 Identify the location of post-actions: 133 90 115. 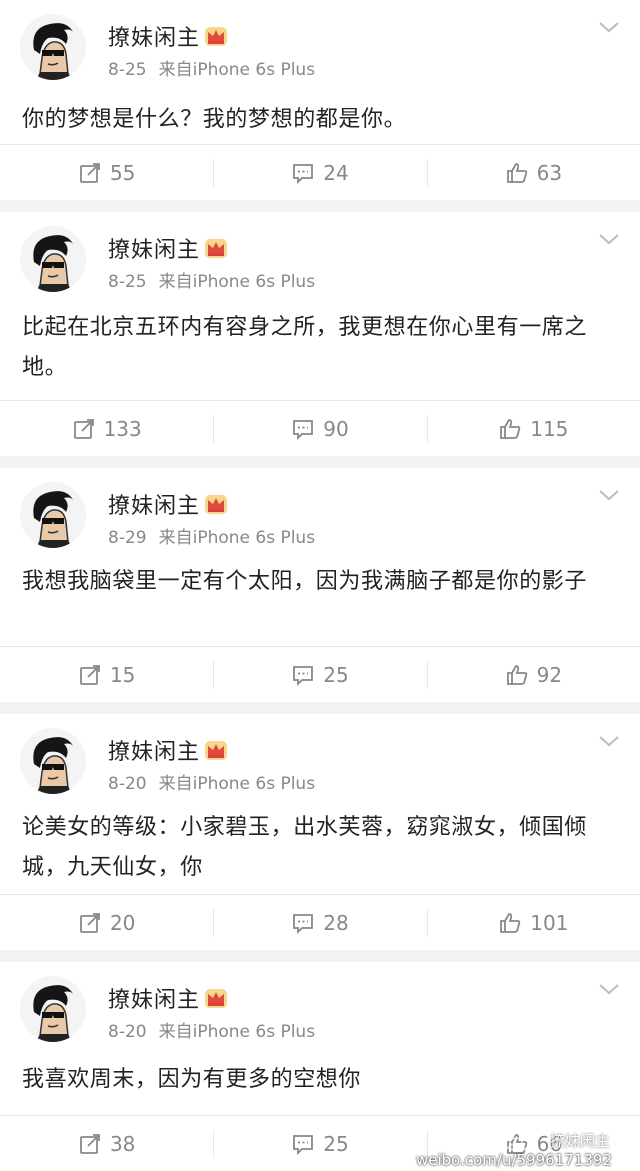
(320, 428).